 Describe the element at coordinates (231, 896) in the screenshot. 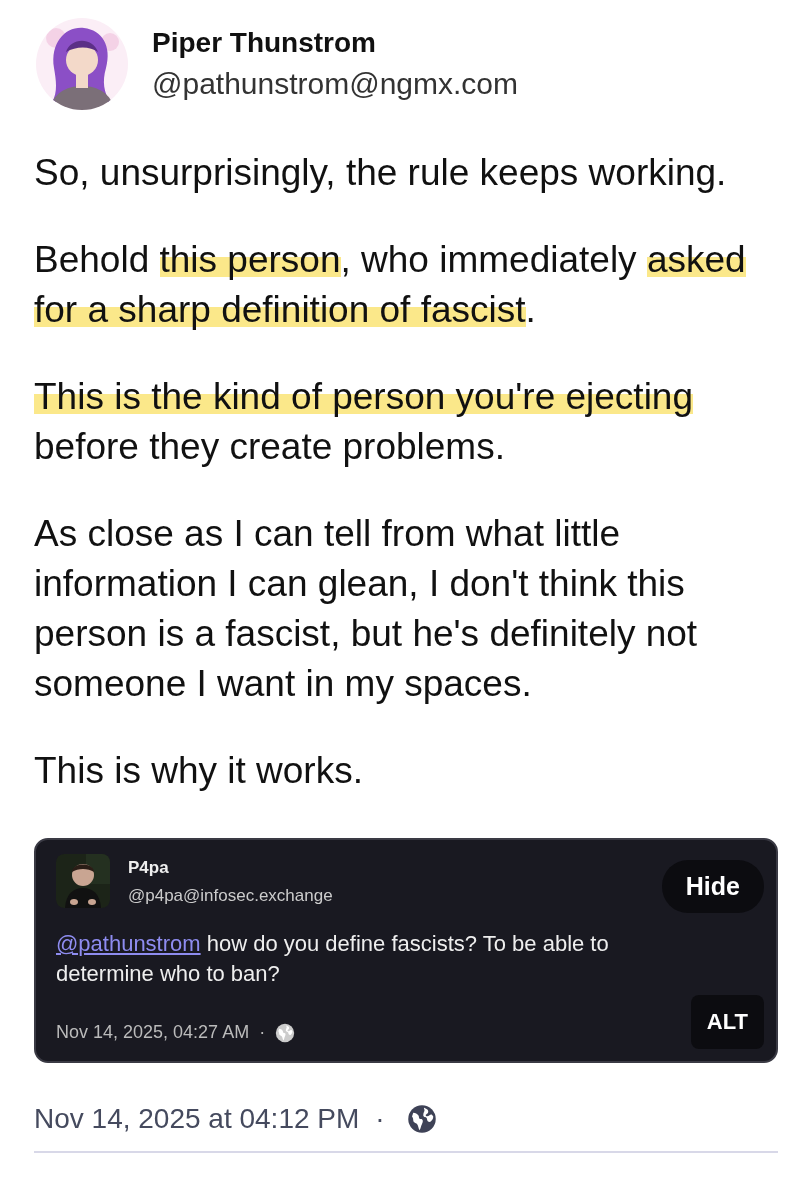

I see `author-handle: @p4pa@infosec.exchange` at that location.